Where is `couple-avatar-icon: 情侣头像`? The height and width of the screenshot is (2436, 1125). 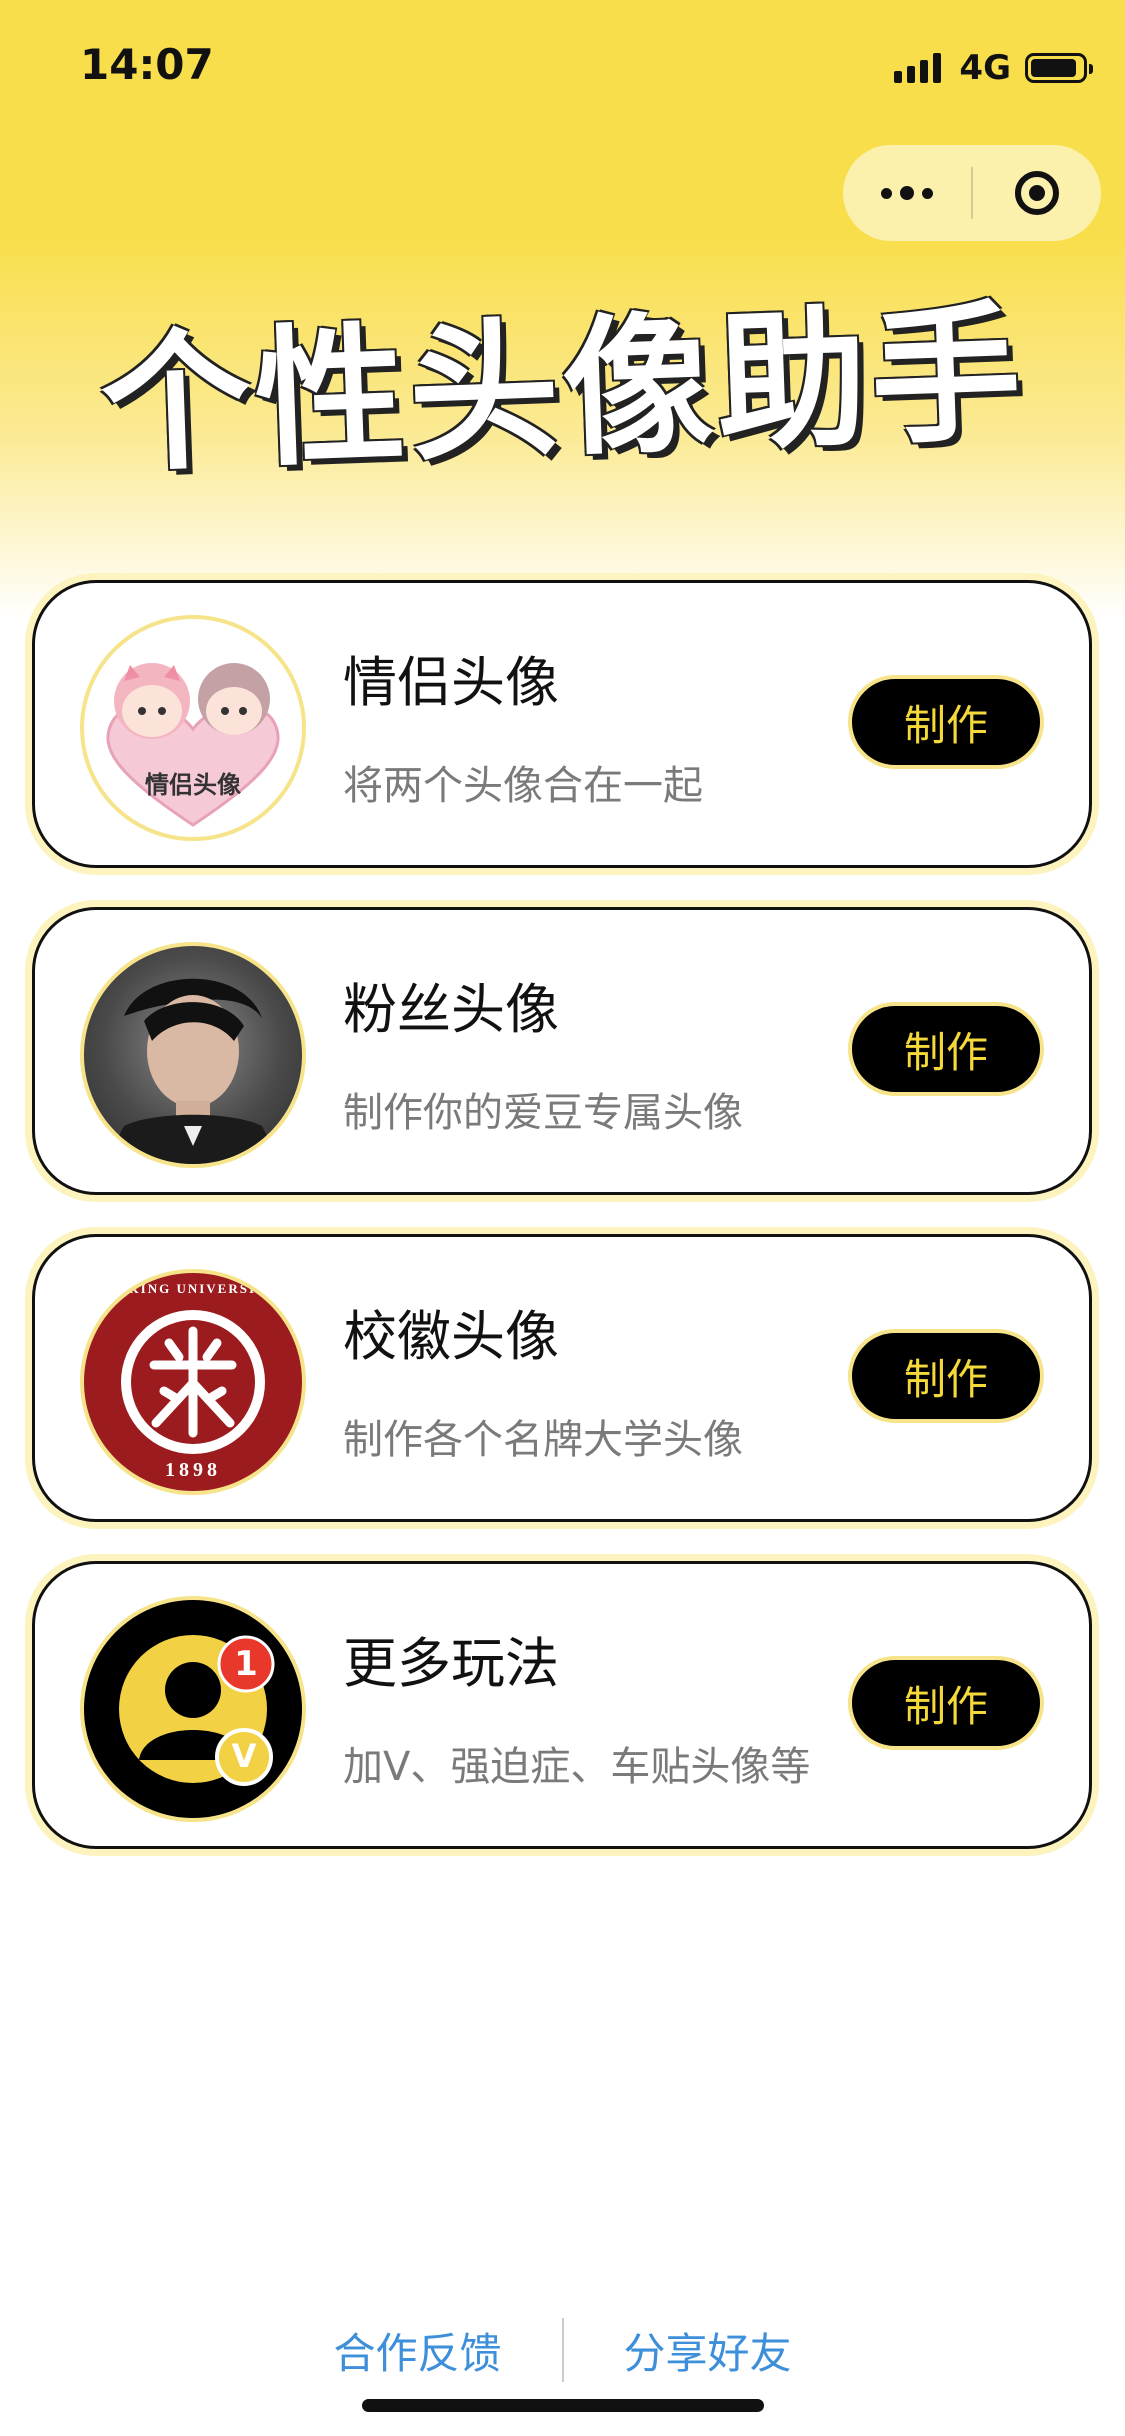
couple-avatar-icon: 情侣头像 is located at coordinates (193, 728).